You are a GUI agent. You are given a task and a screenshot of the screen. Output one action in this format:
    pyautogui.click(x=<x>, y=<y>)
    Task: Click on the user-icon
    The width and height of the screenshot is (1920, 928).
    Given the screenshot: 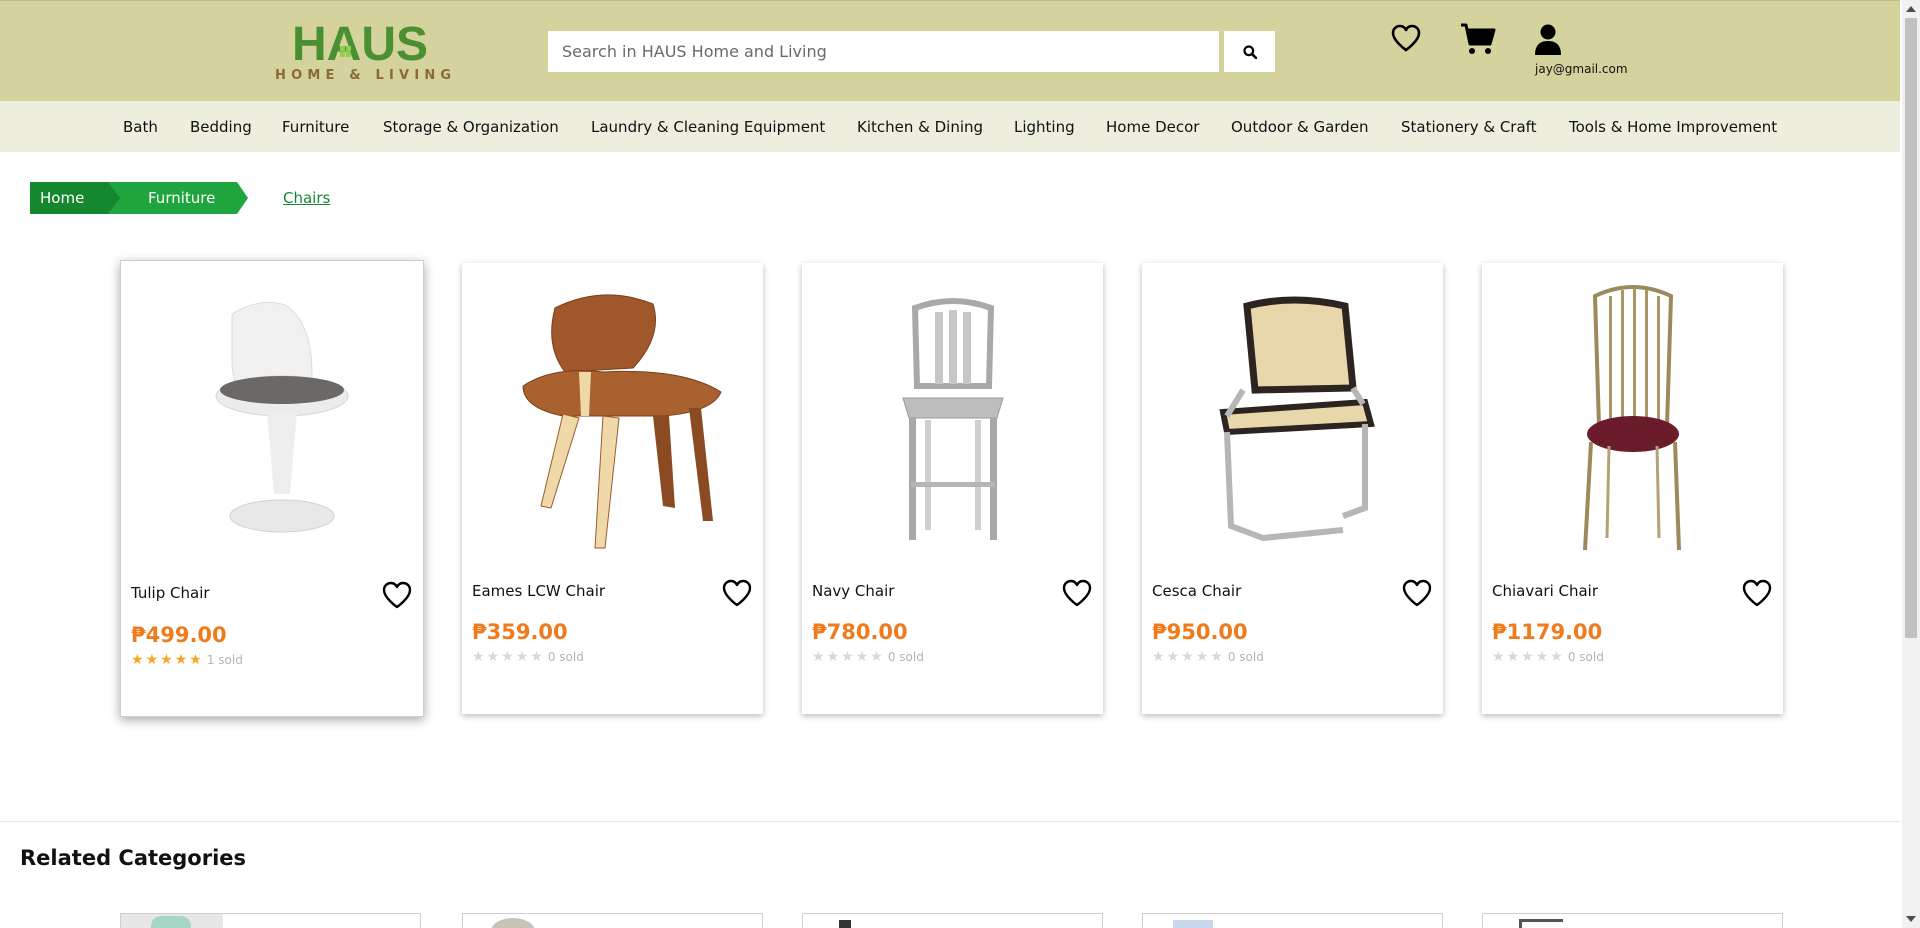 What is the action you would take?
    pyautogui.click(x=1548, y=39)
    